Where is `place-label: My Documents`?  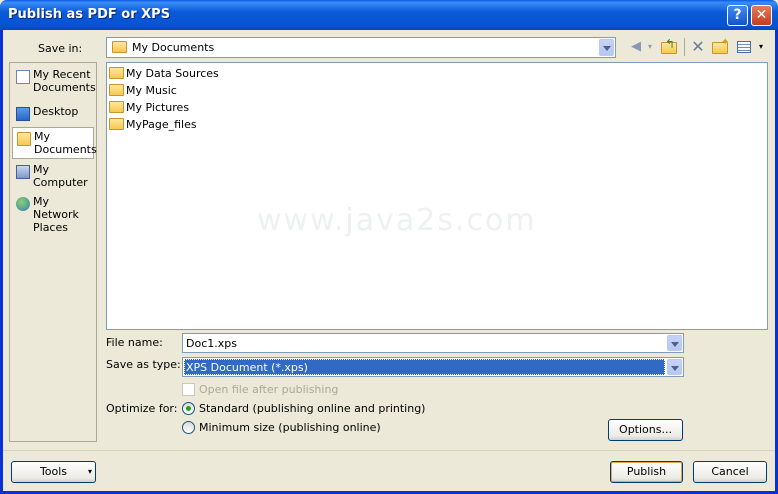 place-label: My Documents is located at coordinates (65, 143).